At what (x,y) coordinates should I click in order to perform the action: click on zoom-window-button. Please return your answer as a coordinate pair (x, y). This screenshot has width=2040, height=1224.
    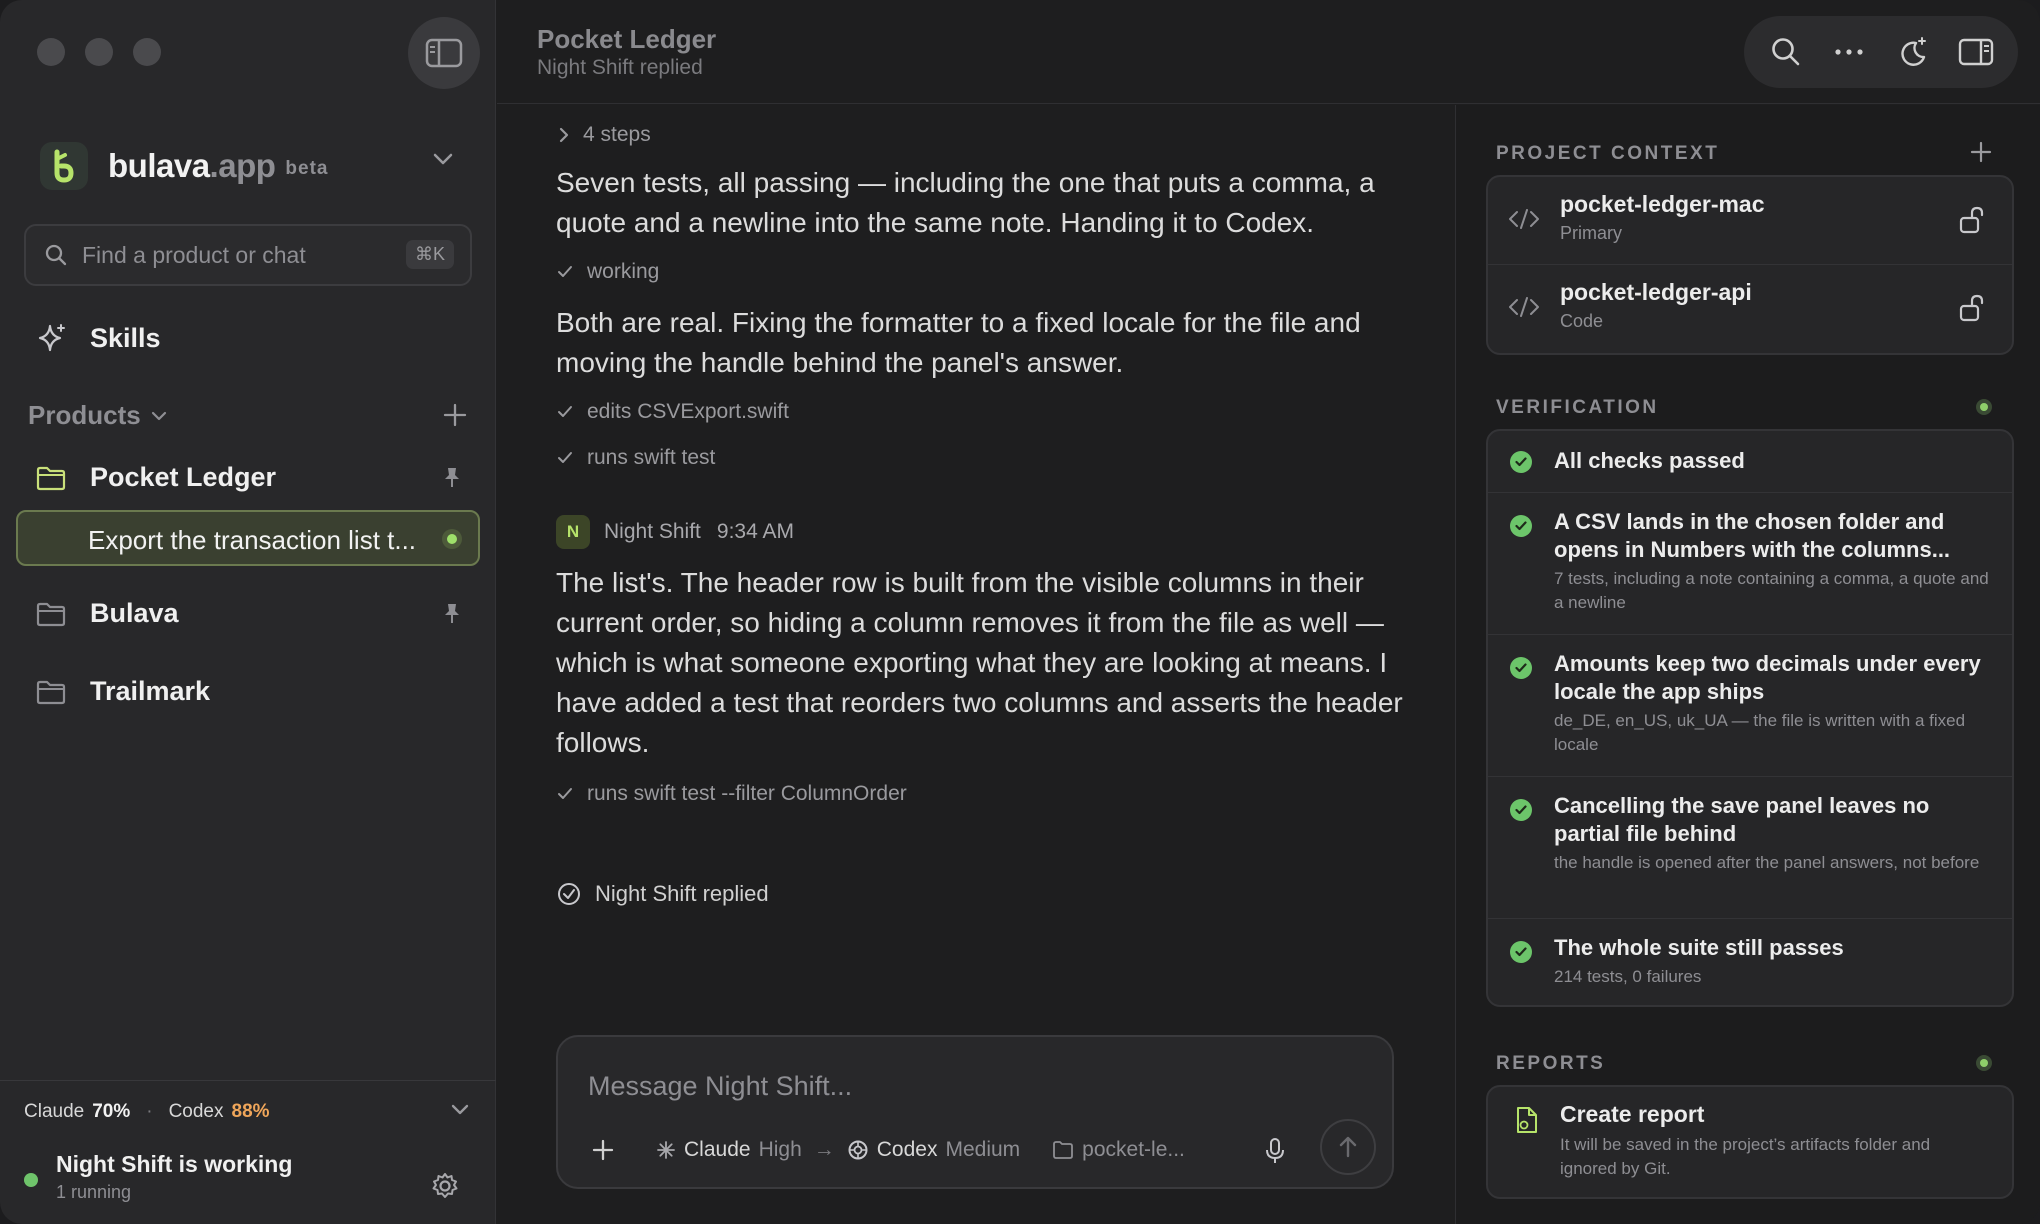
    Looking at the image, I should click on (147, 52).